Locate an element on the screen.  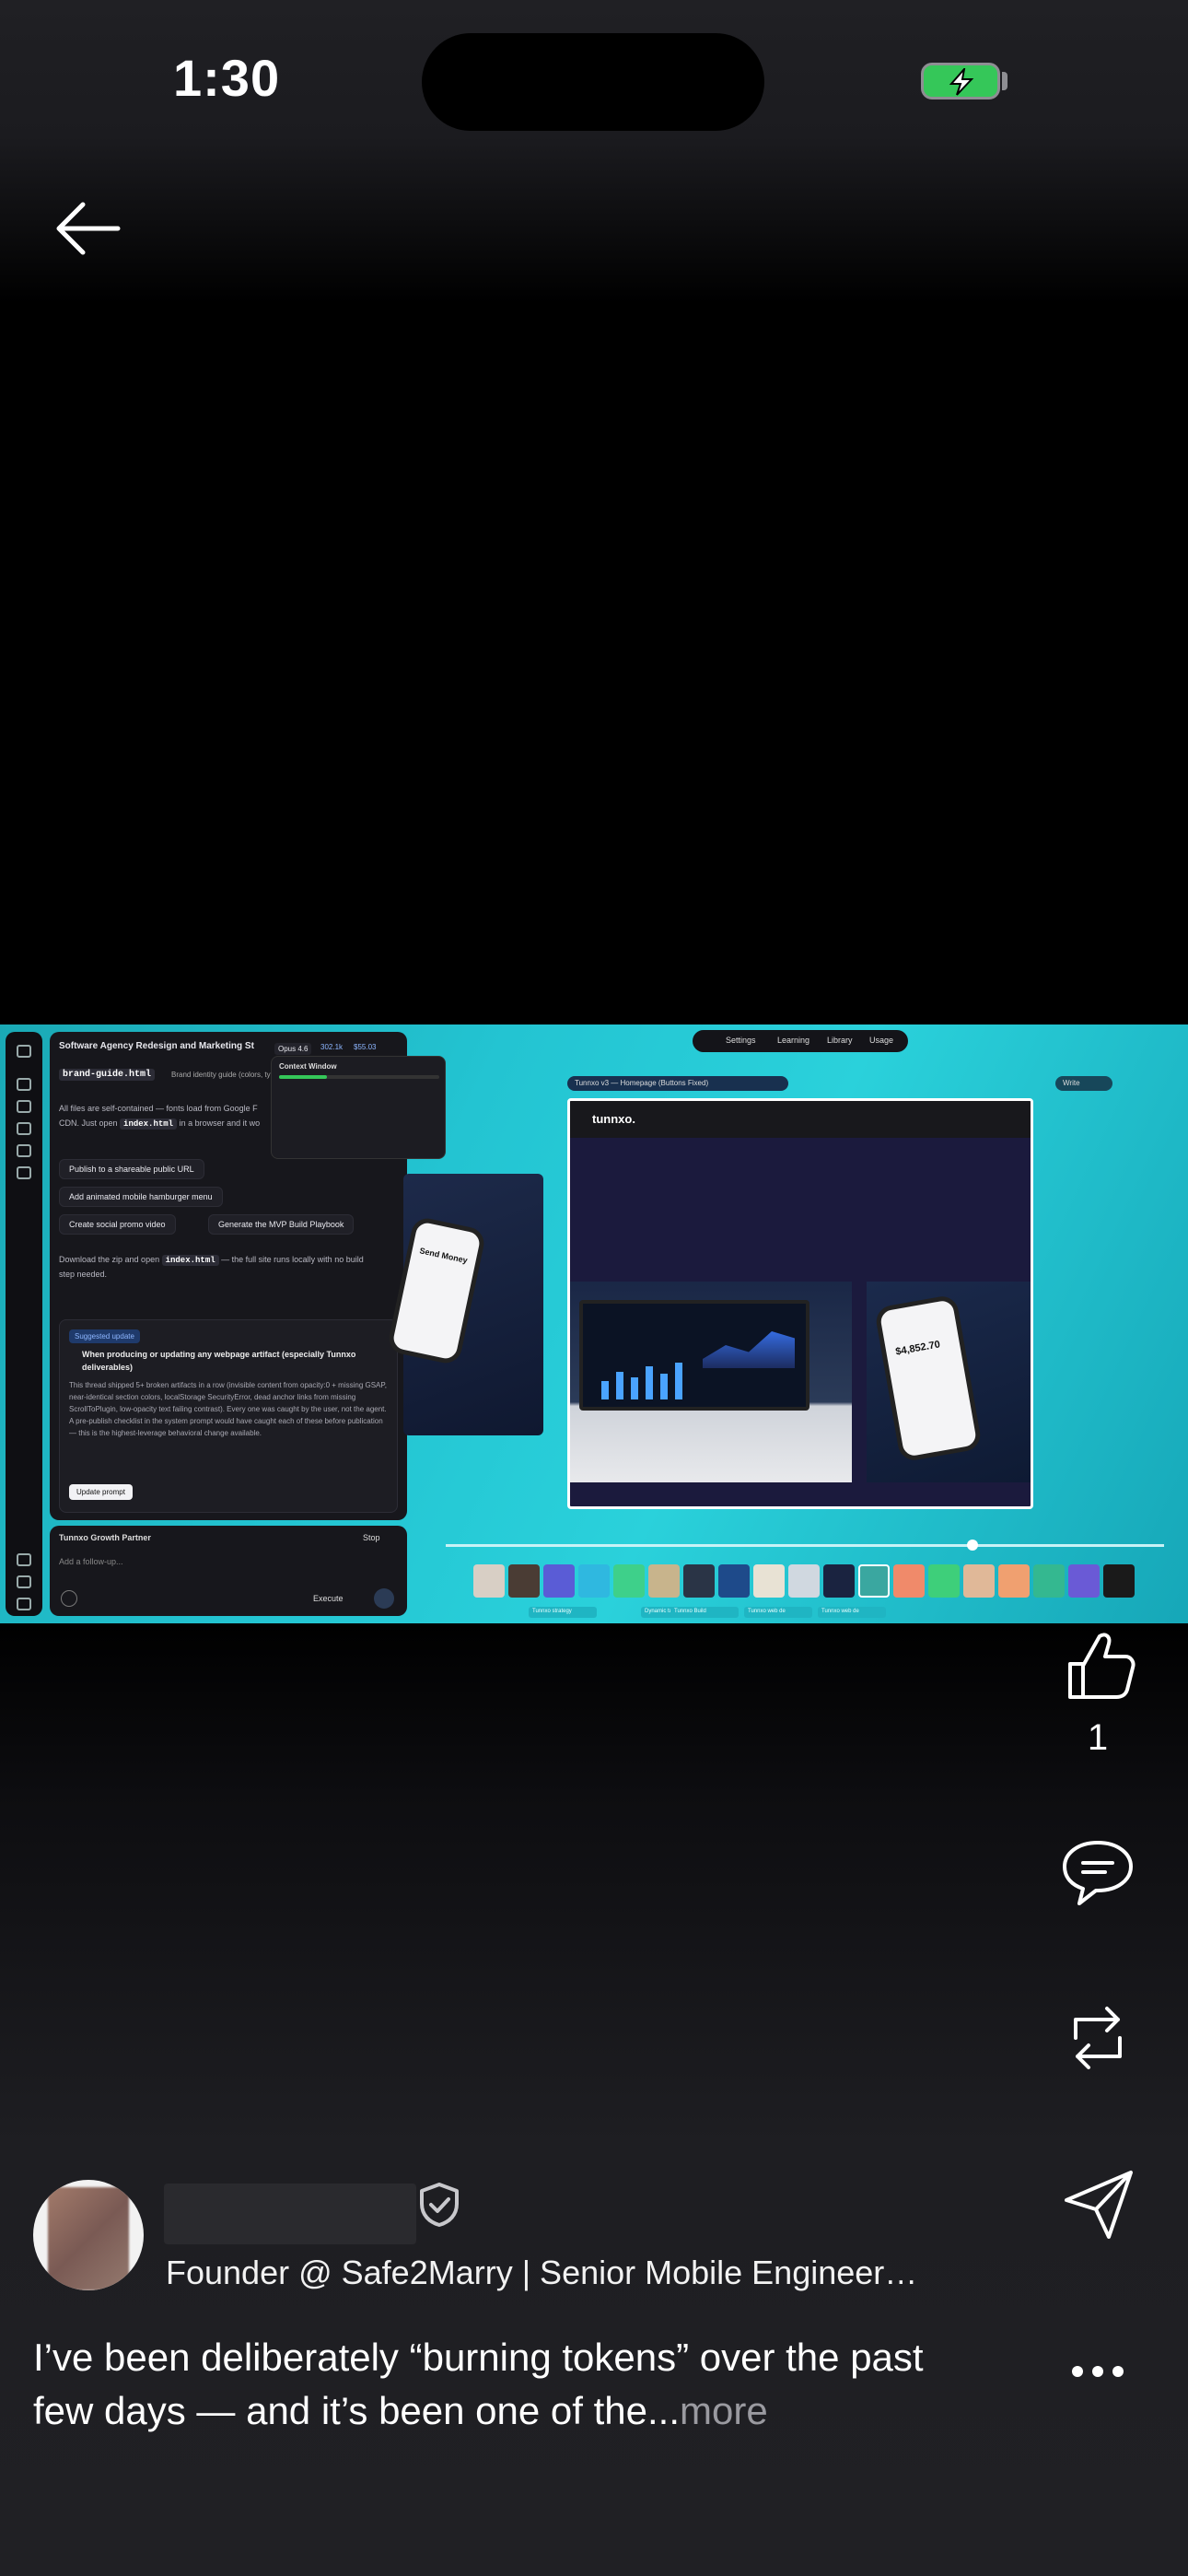
avatar-blurred-photo is located at coordinates (88, 2238).